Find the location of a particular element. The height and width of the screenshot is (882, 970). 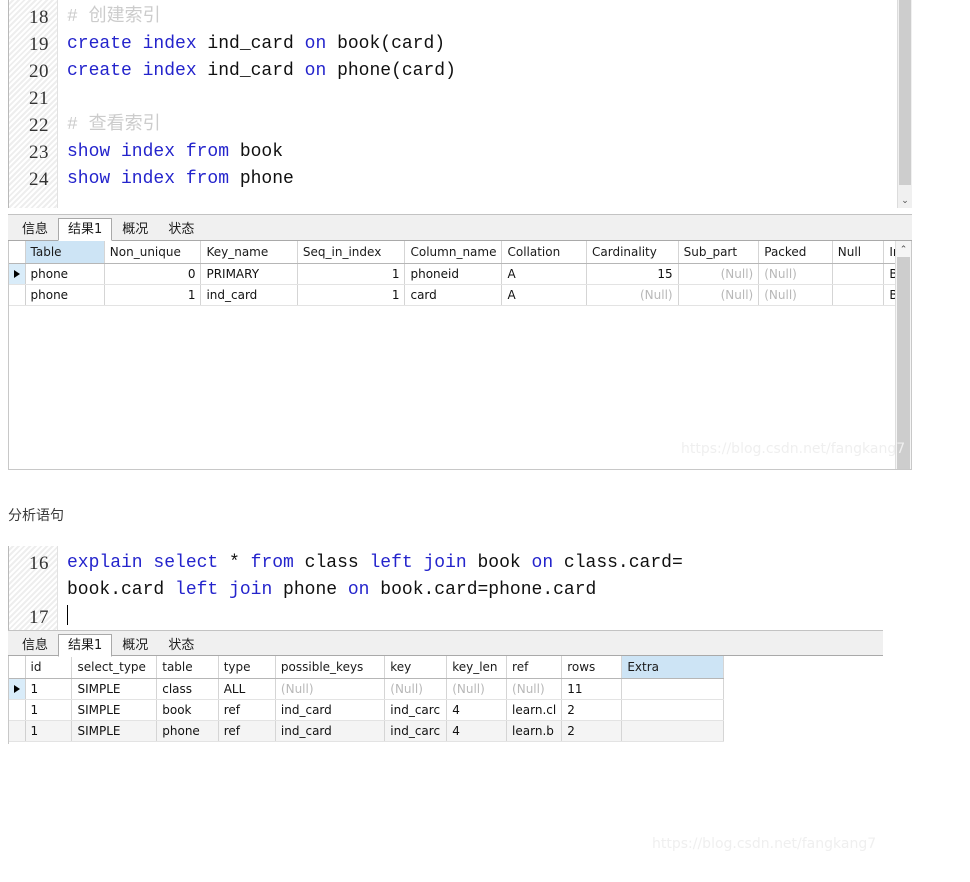

grid-vertical-scrollbar-top: ⌃ is located at coordinates (903, 355).